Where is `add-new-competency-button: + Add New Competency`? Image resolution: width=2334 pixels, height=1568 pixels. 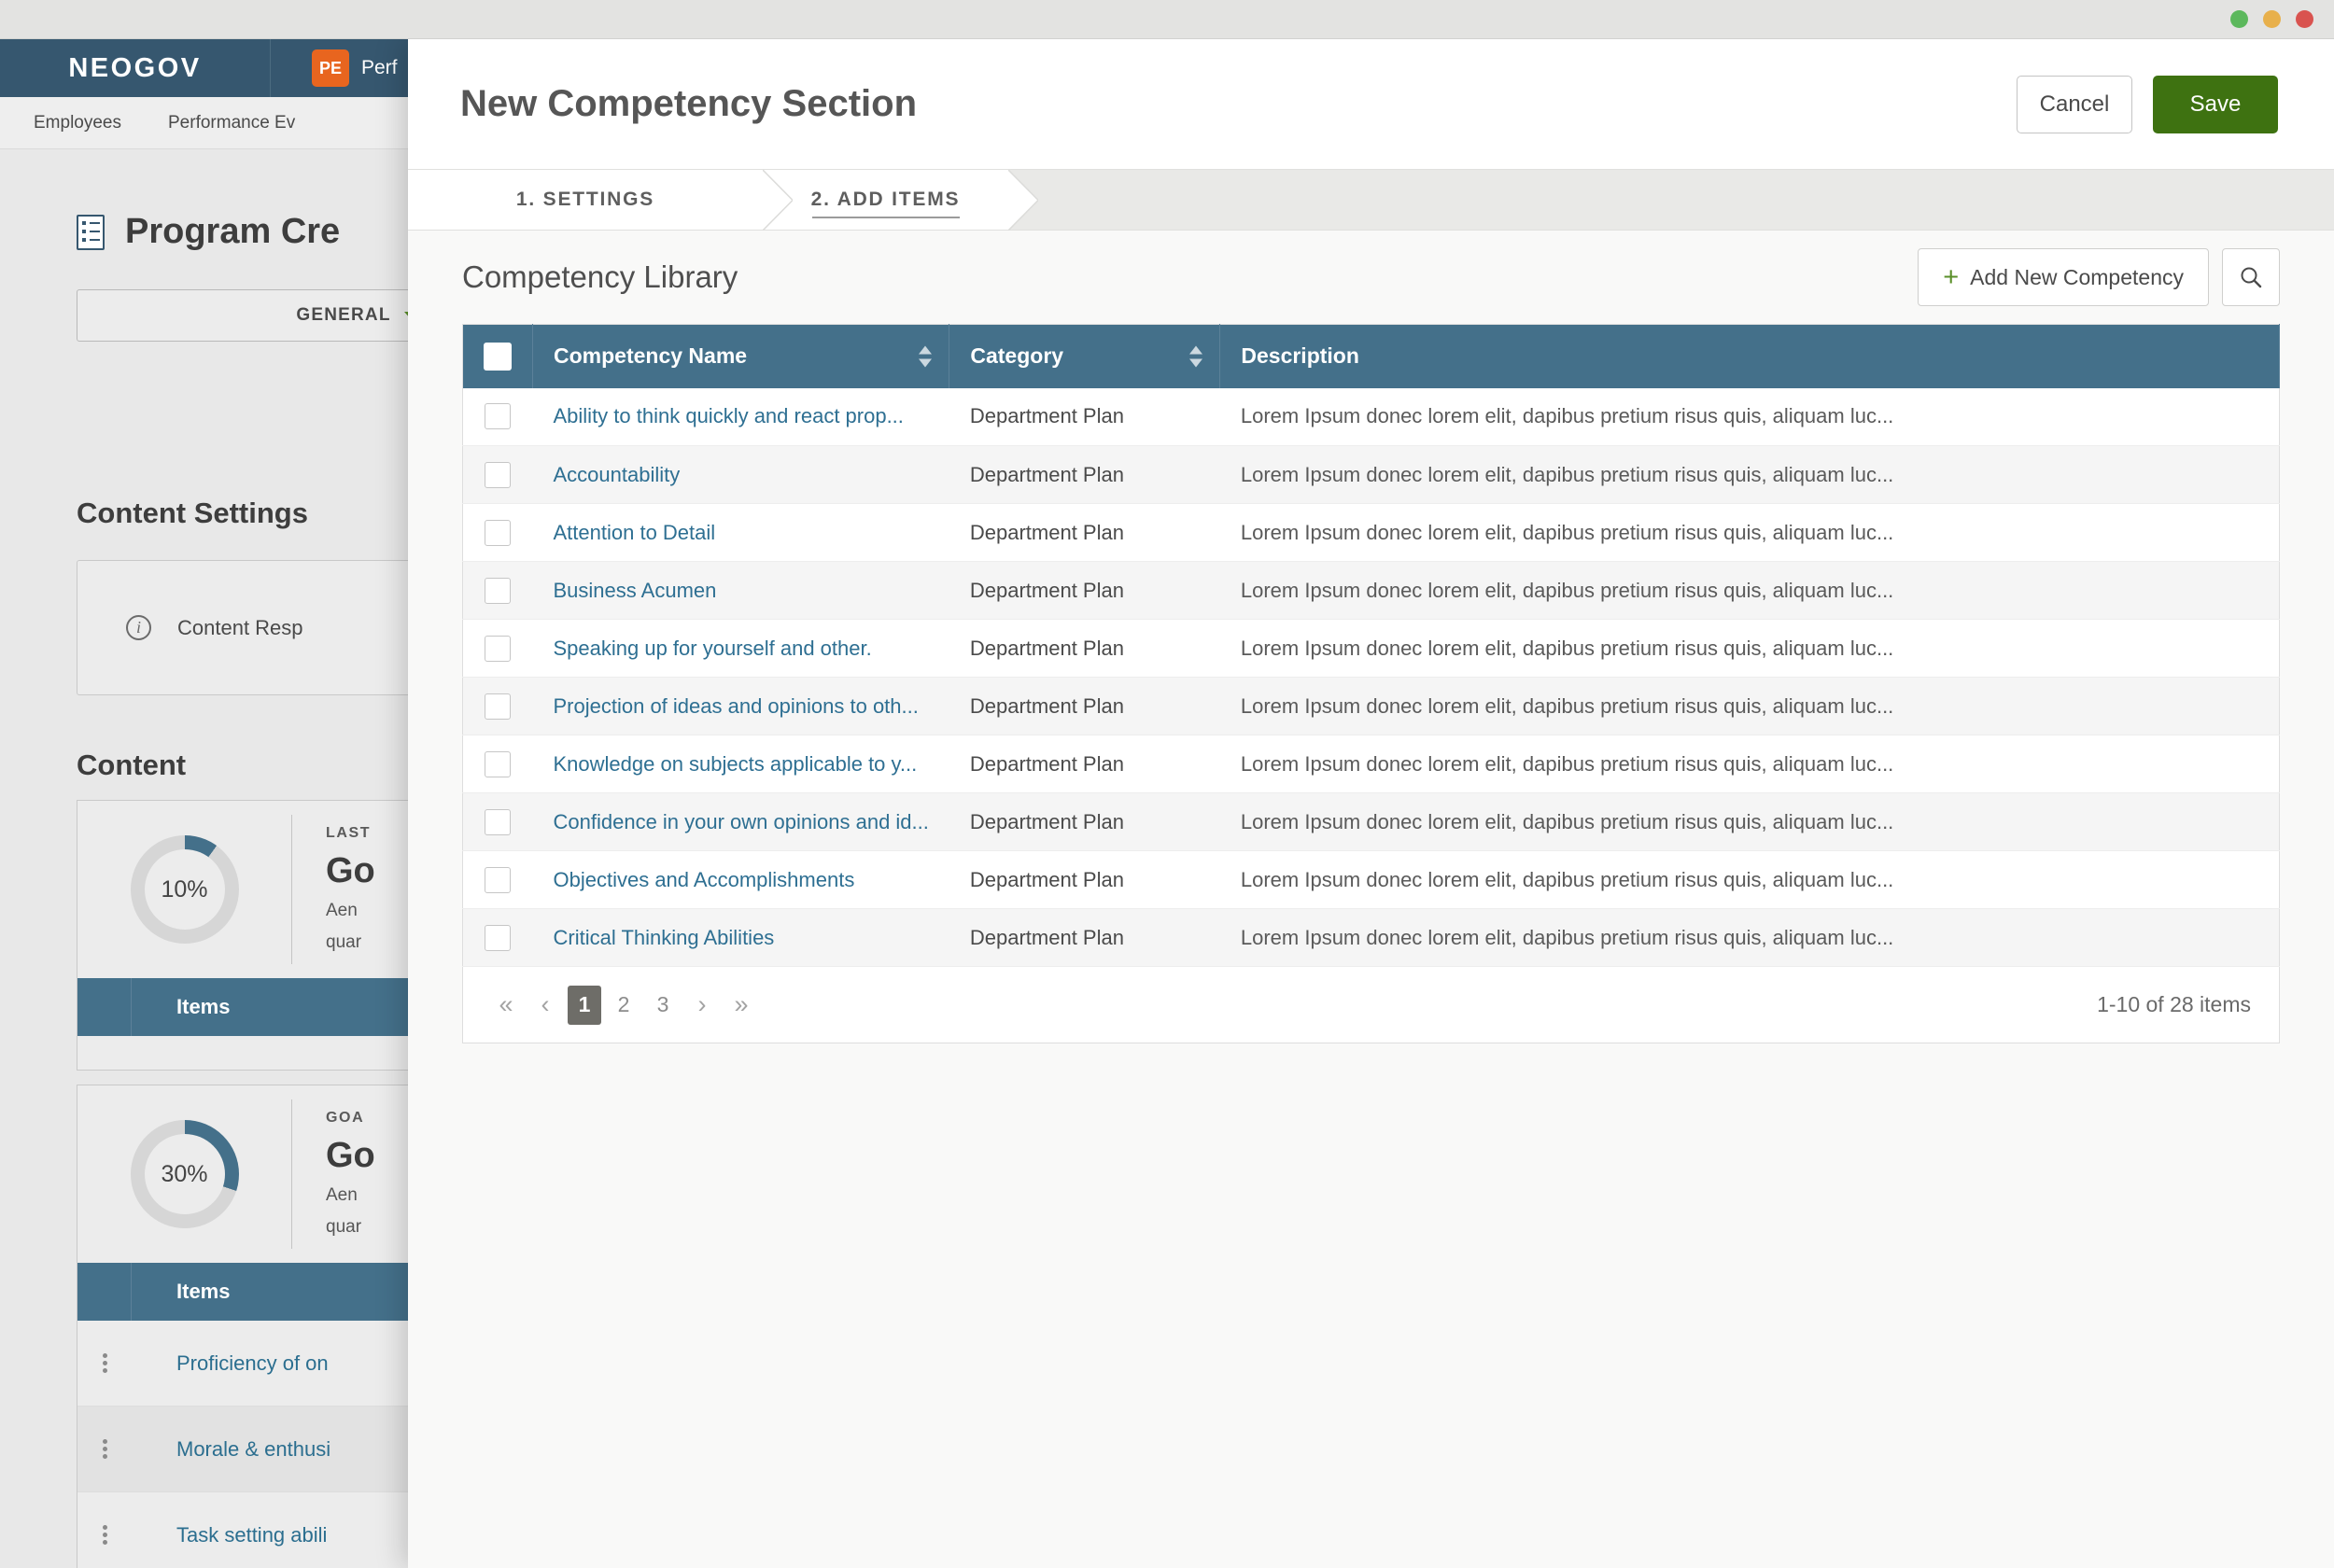
add-new-competency-button: + Add New Competency is located at coordinates (2063, 277).